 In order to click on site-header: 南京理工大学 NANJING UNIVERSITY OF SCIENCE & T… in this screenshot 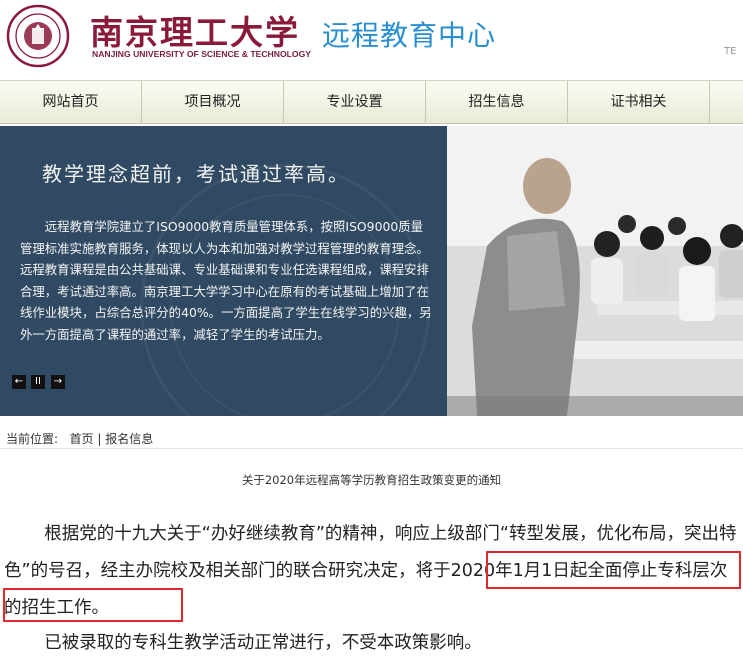, I will do `click(371, 40)`.